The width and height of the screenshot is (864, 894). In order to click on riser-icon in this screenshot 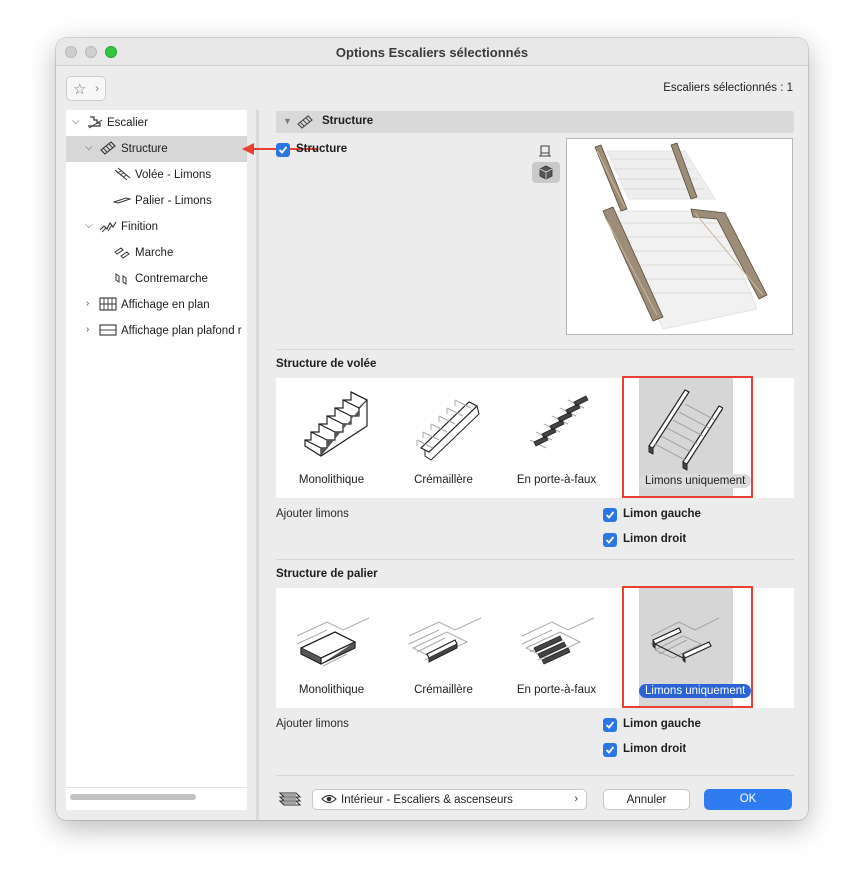, I will do `click(121, 279)`.